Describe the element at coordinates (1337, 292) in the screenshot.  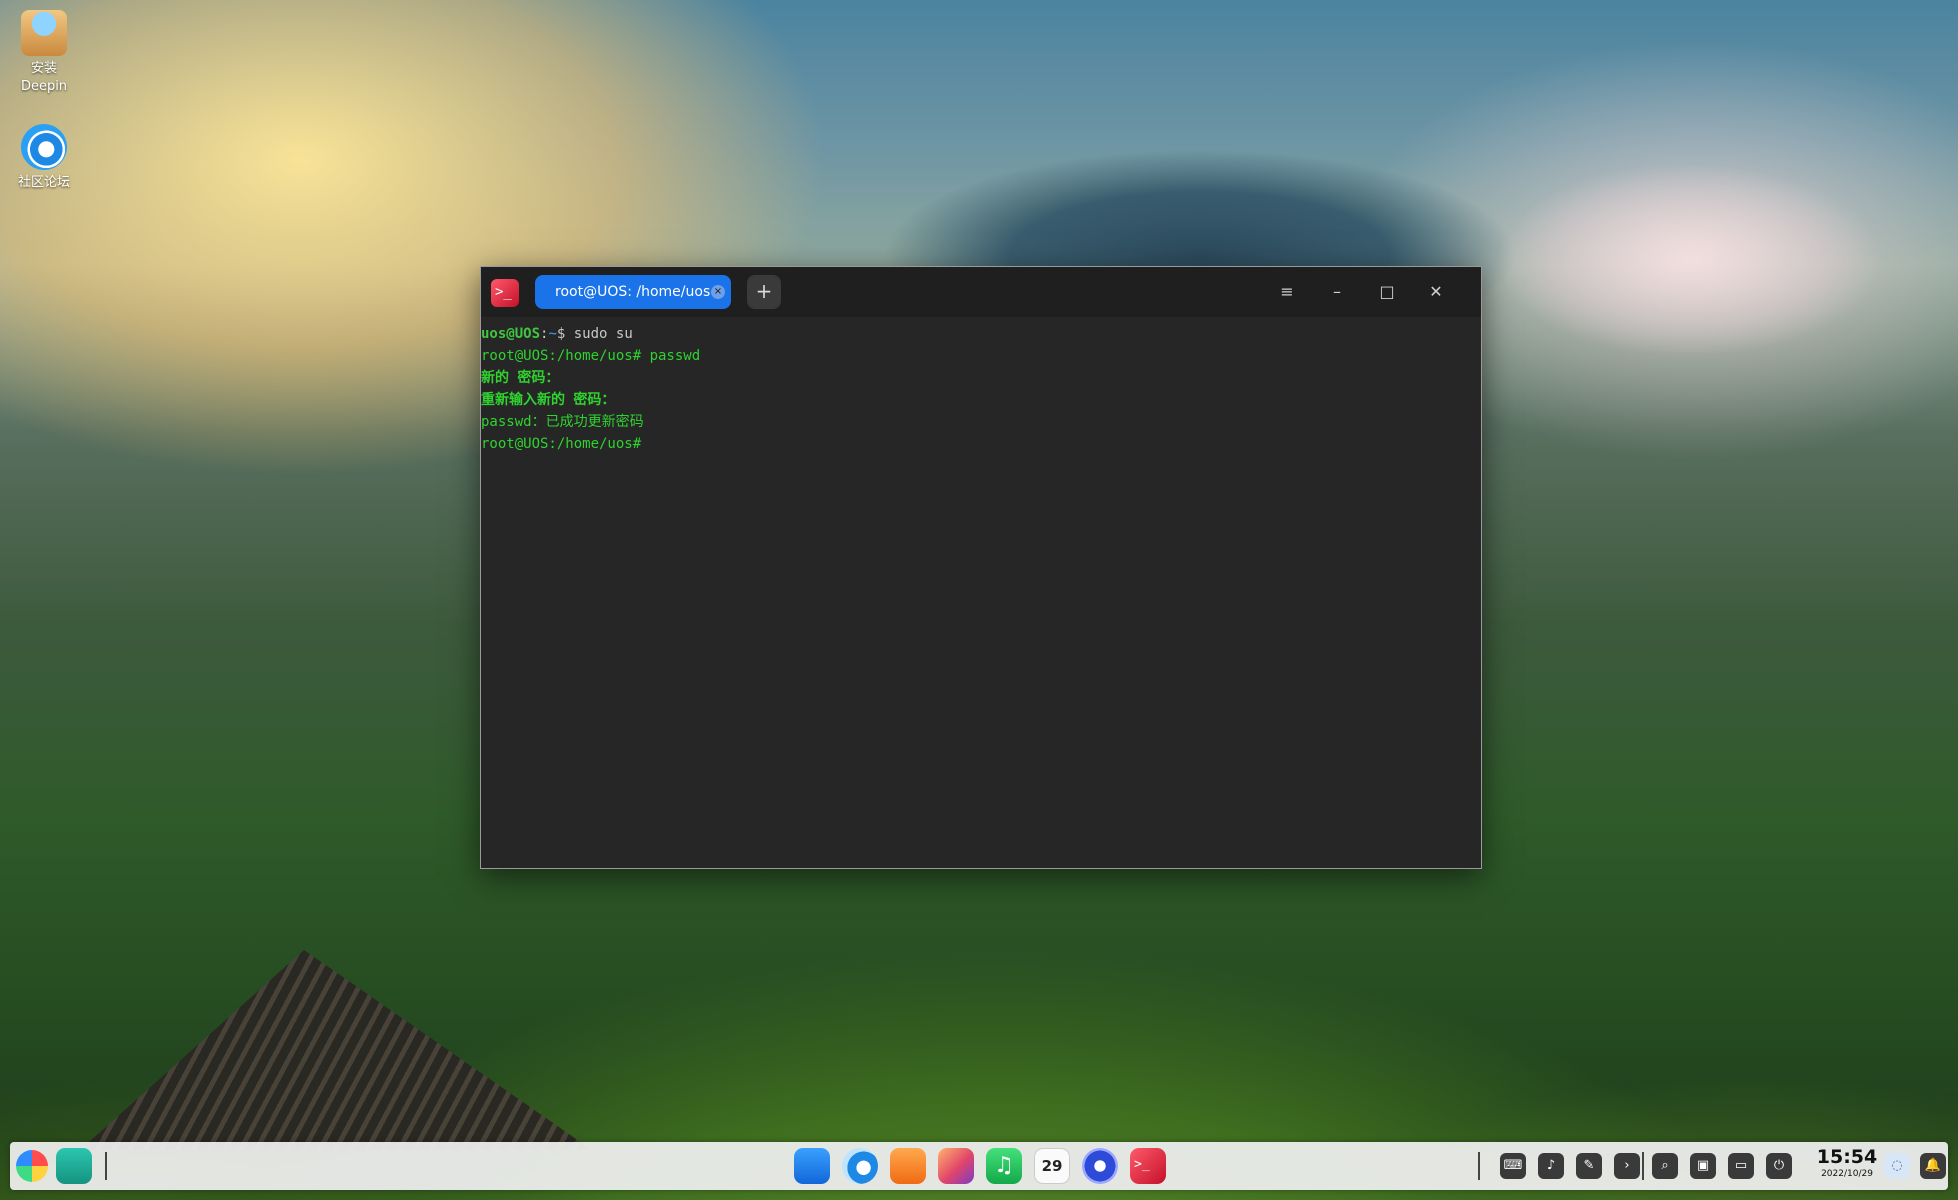
I see `minimize-icon: –` at that location.